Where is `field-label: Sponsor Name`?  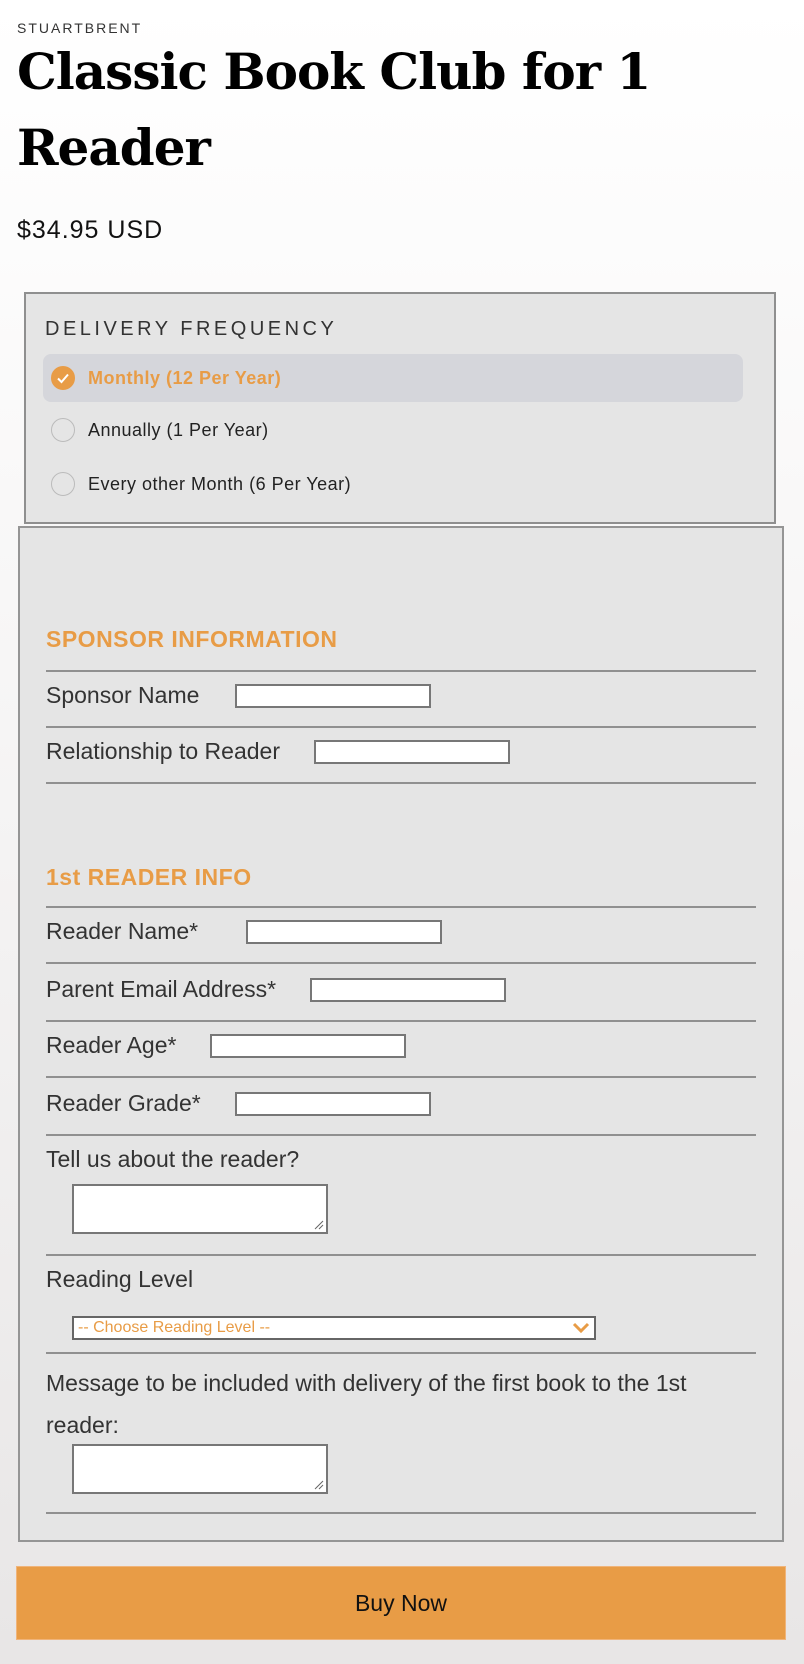
field-label: Sponsor Name is located at coordinates (123, 695).